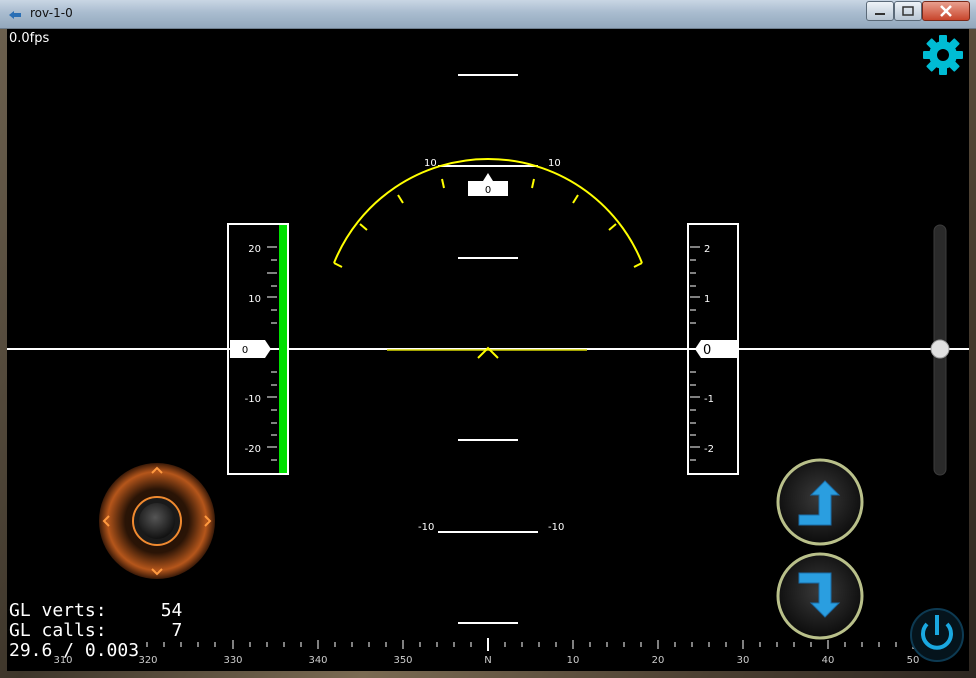 Image resolution: width=976 pixels, height=678 pixels. What do you see at coordinates (707, 350) in the screenshot?
I see `right-scale-value: 0` at bounding box center [707, 350].